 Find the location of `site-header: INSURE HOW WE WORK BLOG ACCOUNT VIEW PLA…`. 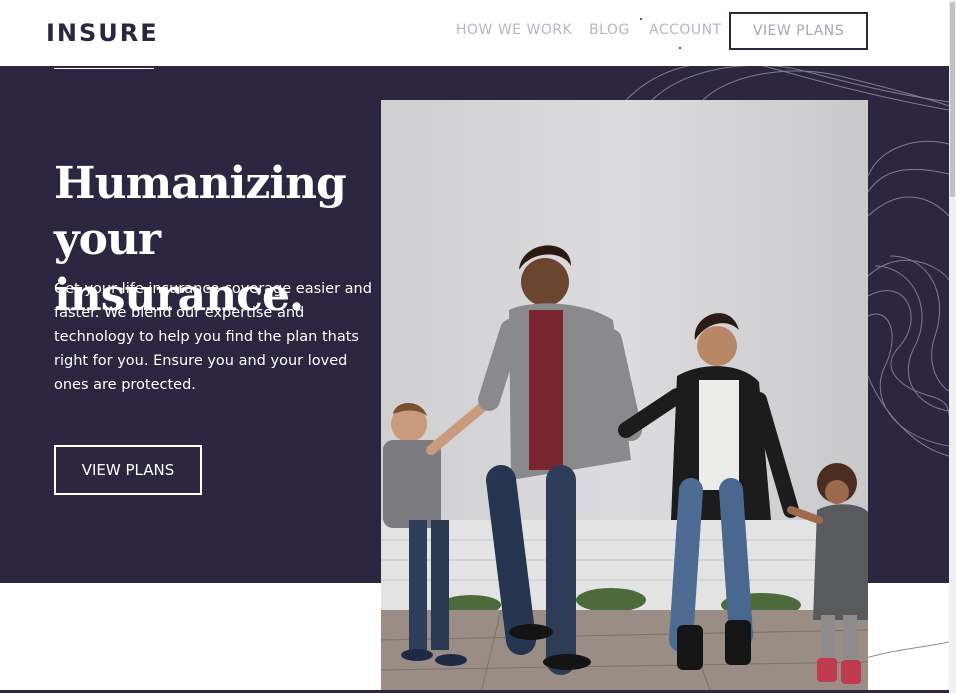

site-header: INSURE HOW WE WORK BLOG ACCOUNT VIEW PLA… is located at coordinates (474, 33).